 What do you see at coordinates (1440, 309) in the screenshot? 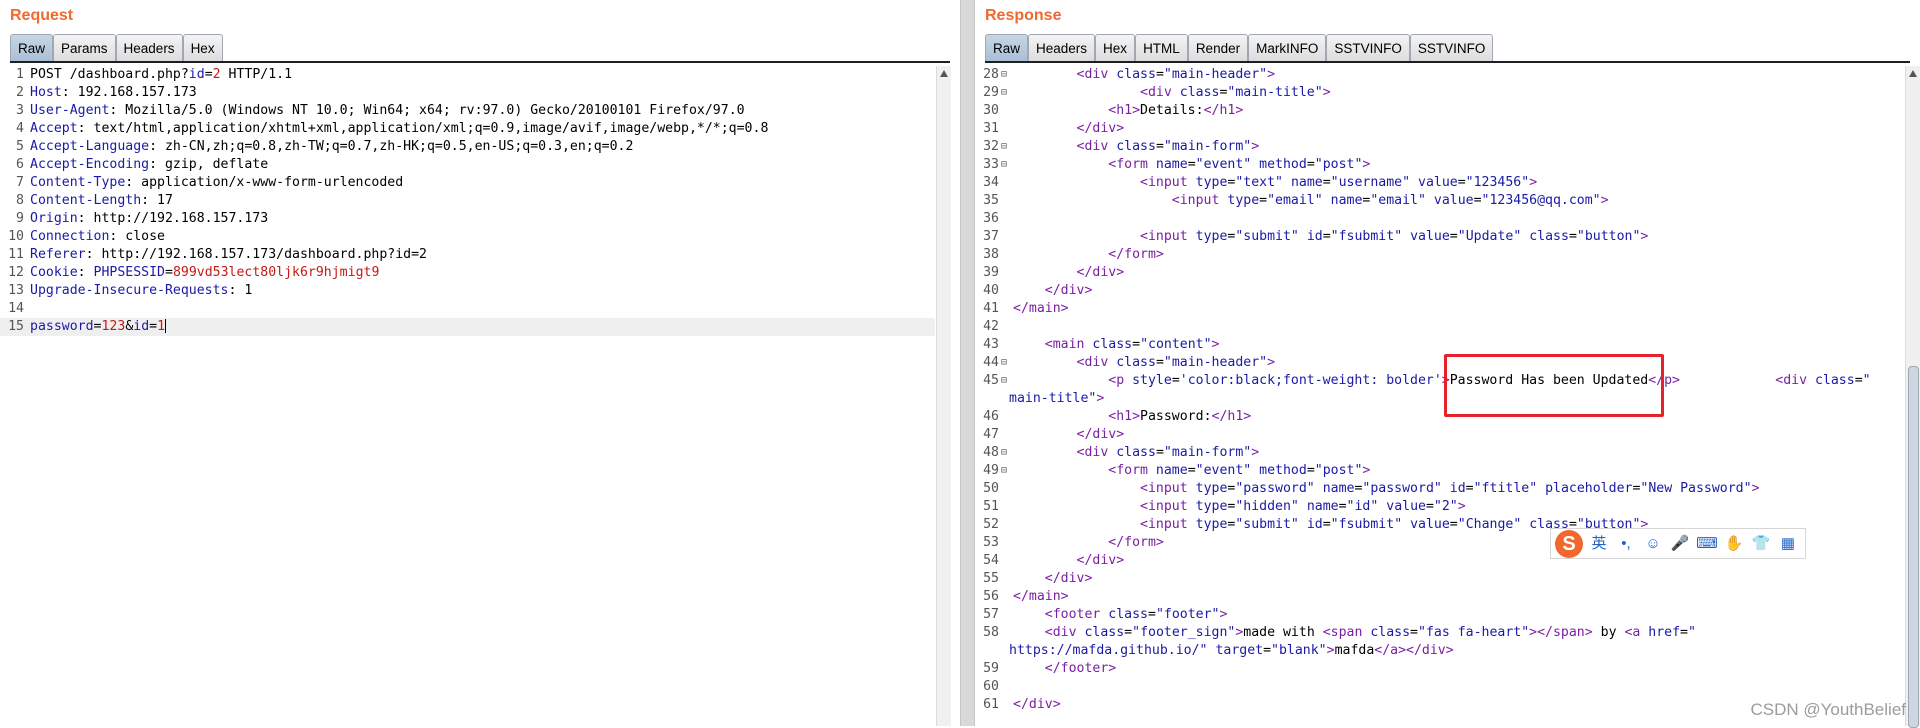
I see `code-line: 41 </main>` at bounding box center [1440, 309].